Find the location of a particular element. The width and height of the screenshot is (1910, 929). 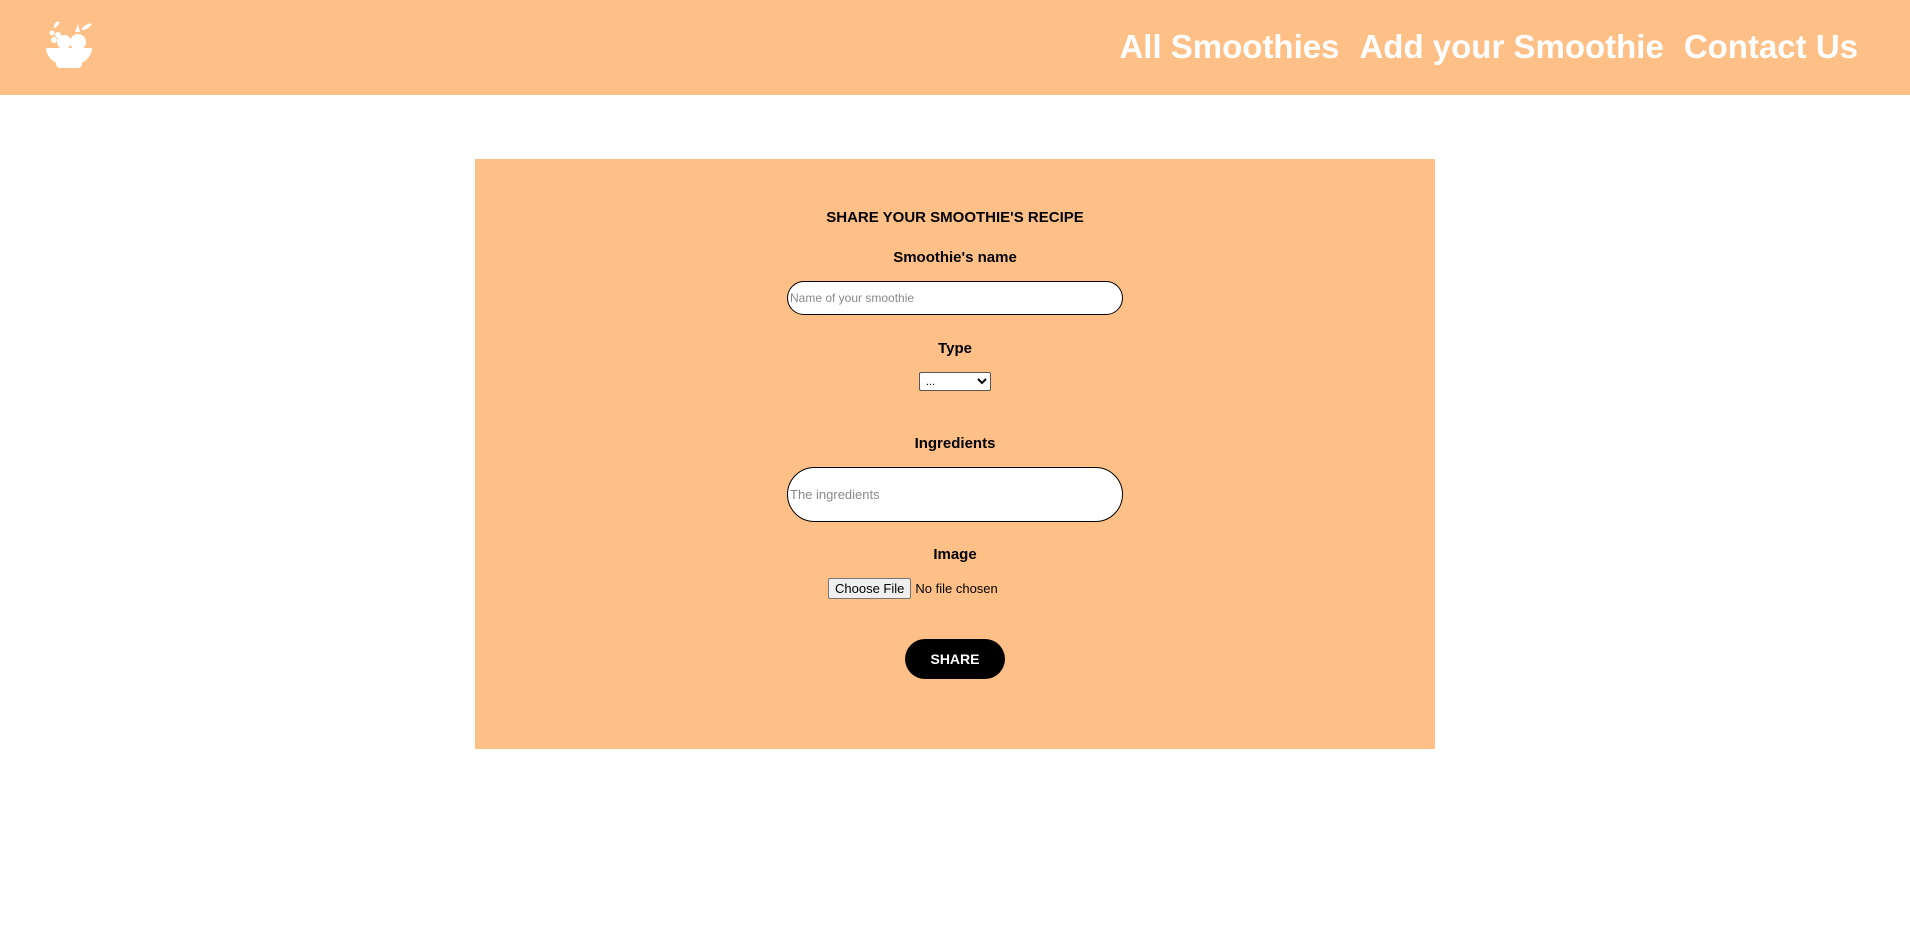

choose-file-button: Choose File is located at coordinates (870, 588).